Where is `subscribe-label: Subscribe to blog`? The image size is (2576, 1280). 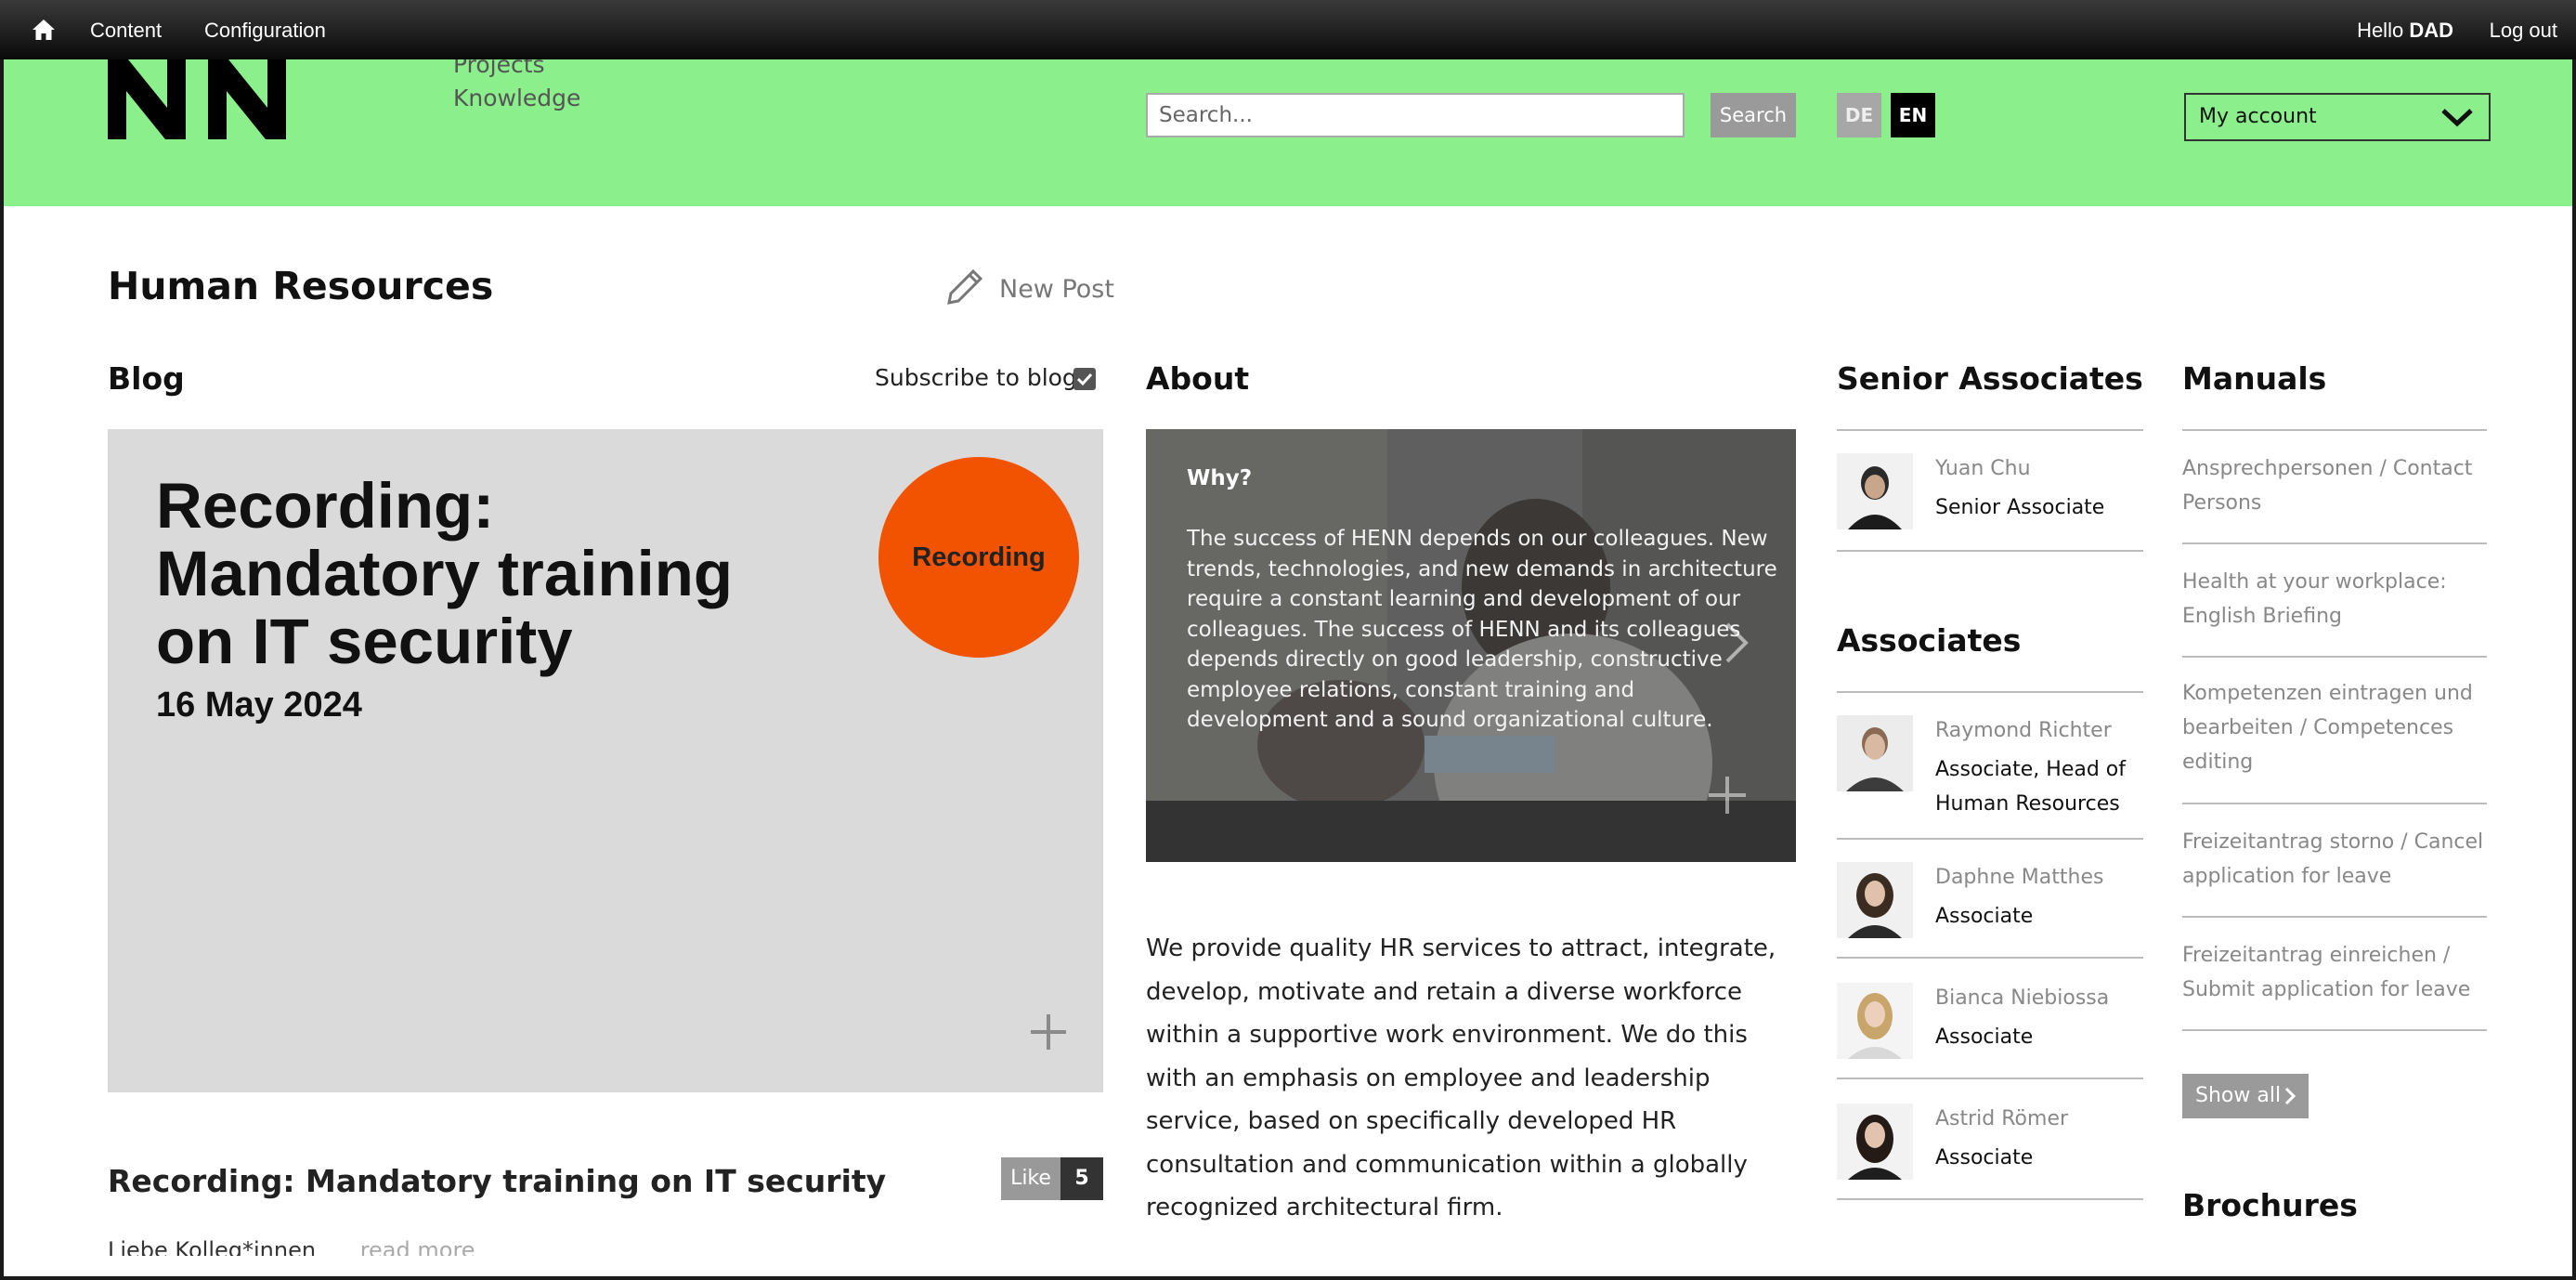 subscribe-label: Subscribe to blog is located at coordinates (976, 378).